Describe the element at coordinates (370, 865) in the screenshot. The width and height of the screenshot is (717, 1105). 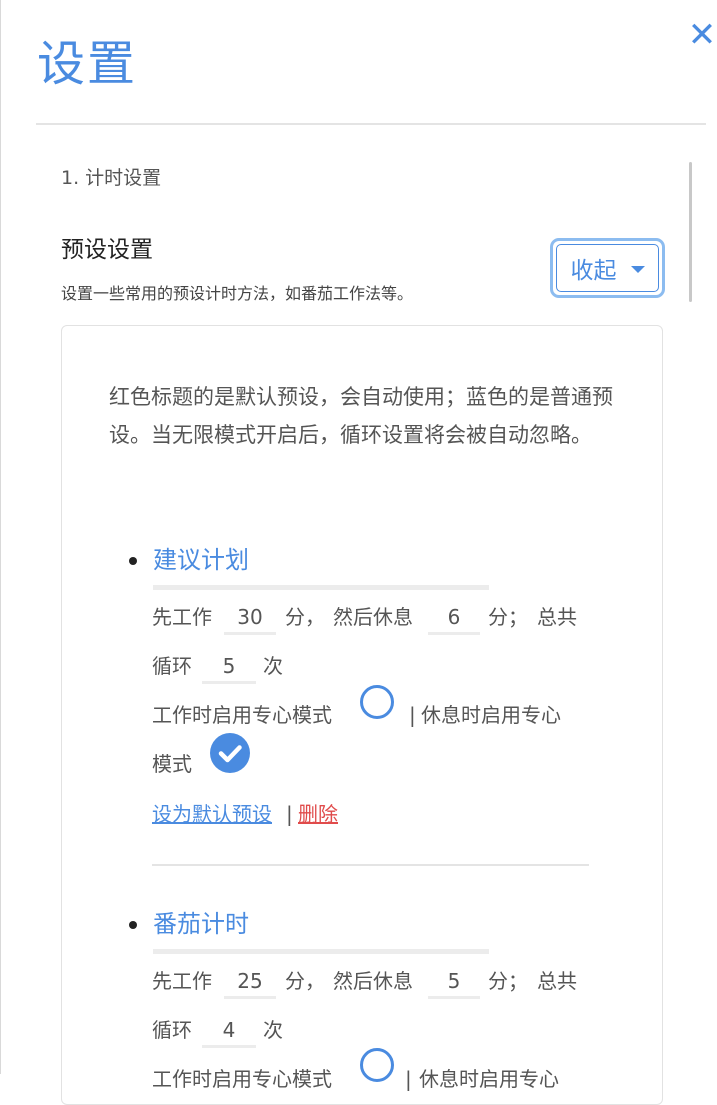
I see `preset-divider` at that location.